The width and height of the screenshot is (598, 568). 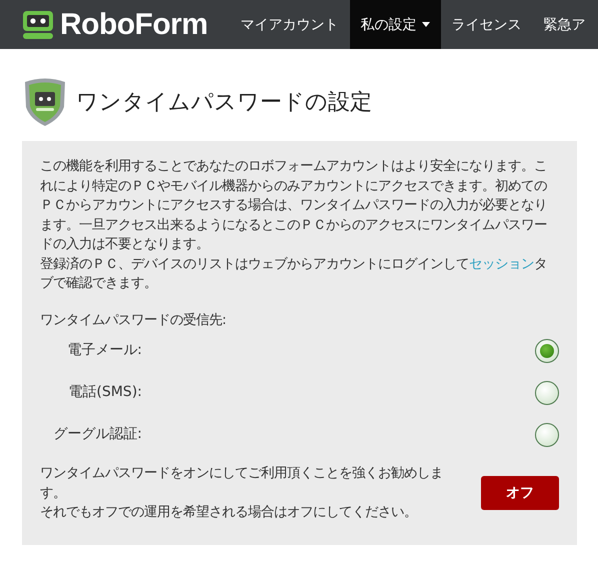 I want to click on recipients-label: ワンタイムパスワードの受信先:, so click(x=134, y=321).